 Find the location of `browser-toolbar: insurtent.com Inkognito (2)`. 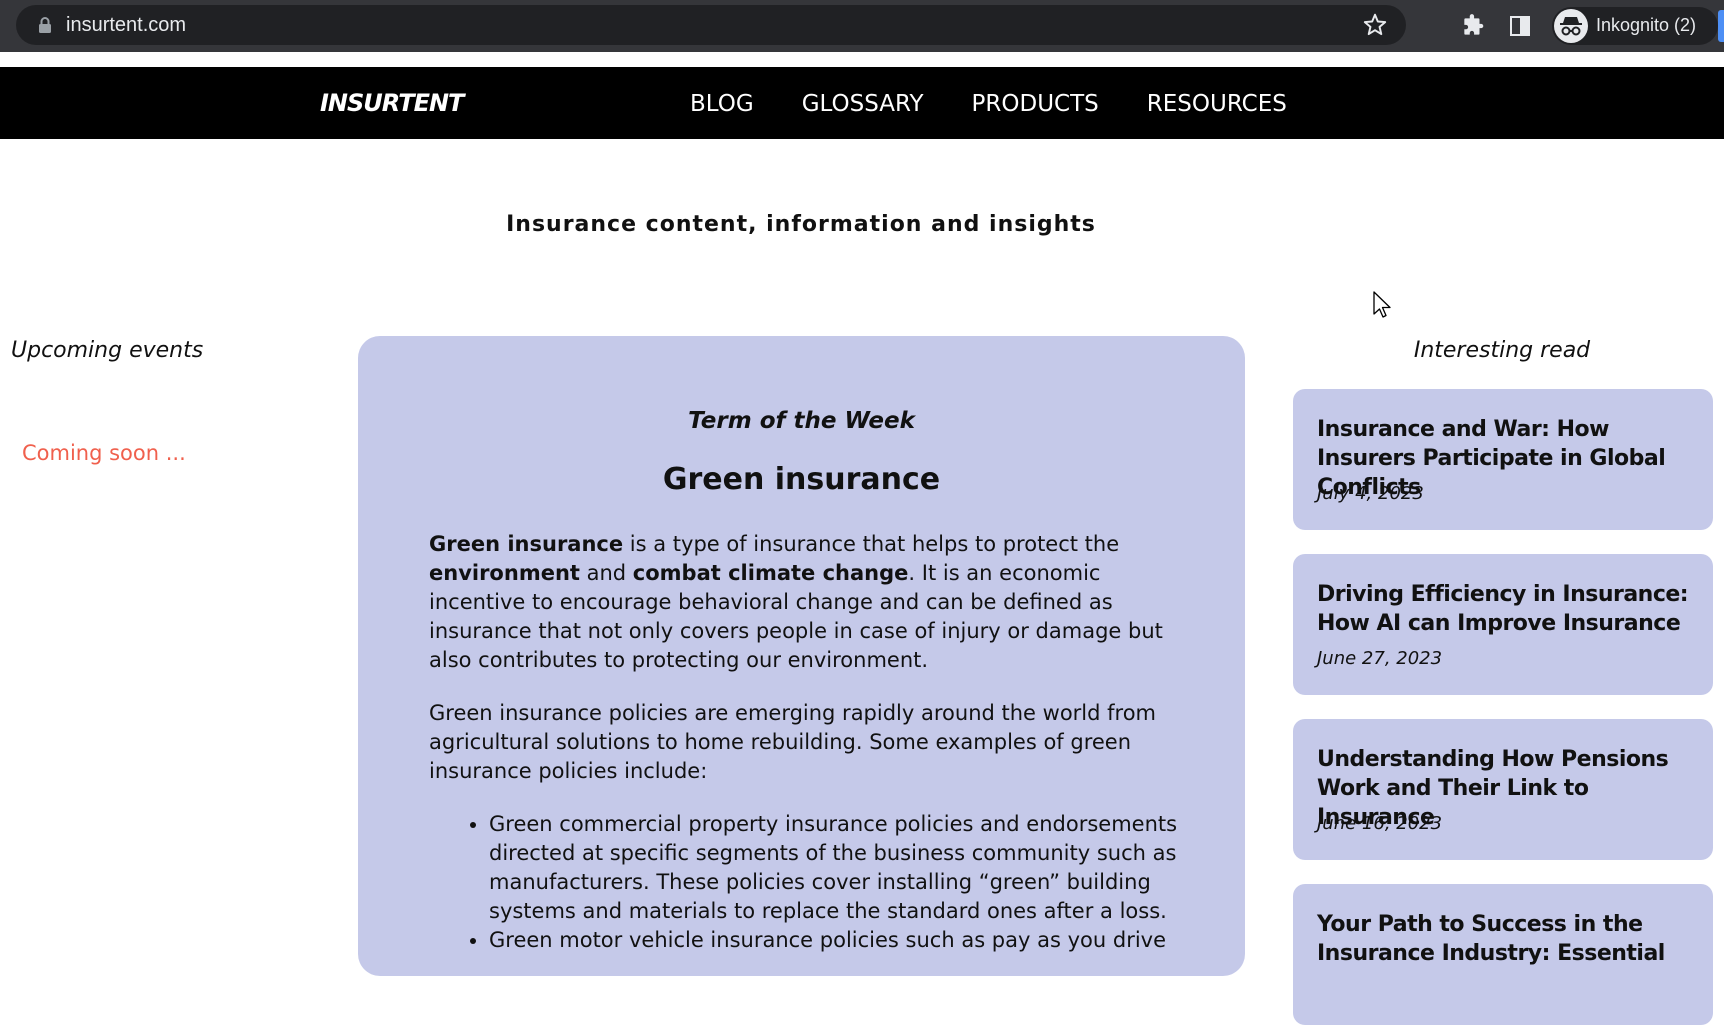

browser-toolbar: insurtent.com Inkognito (2) is located at coordinates (862, 26).